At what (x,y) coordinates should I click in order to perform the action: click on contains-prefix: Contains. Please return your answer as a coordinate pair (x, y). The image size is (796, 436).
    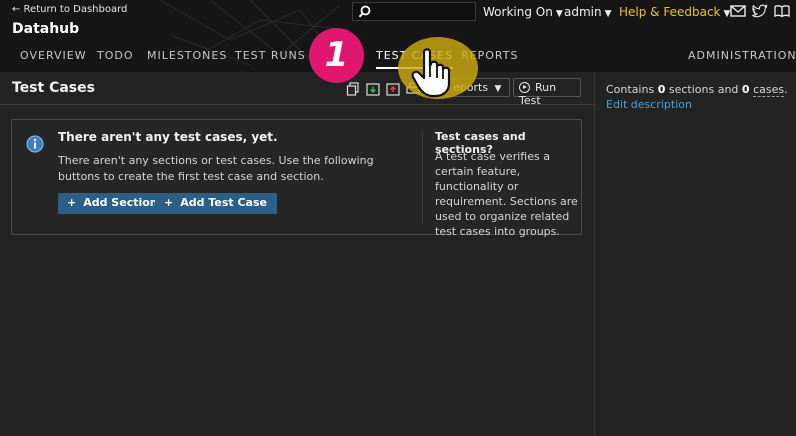
    Looking at the image, I should click on (632, 89).